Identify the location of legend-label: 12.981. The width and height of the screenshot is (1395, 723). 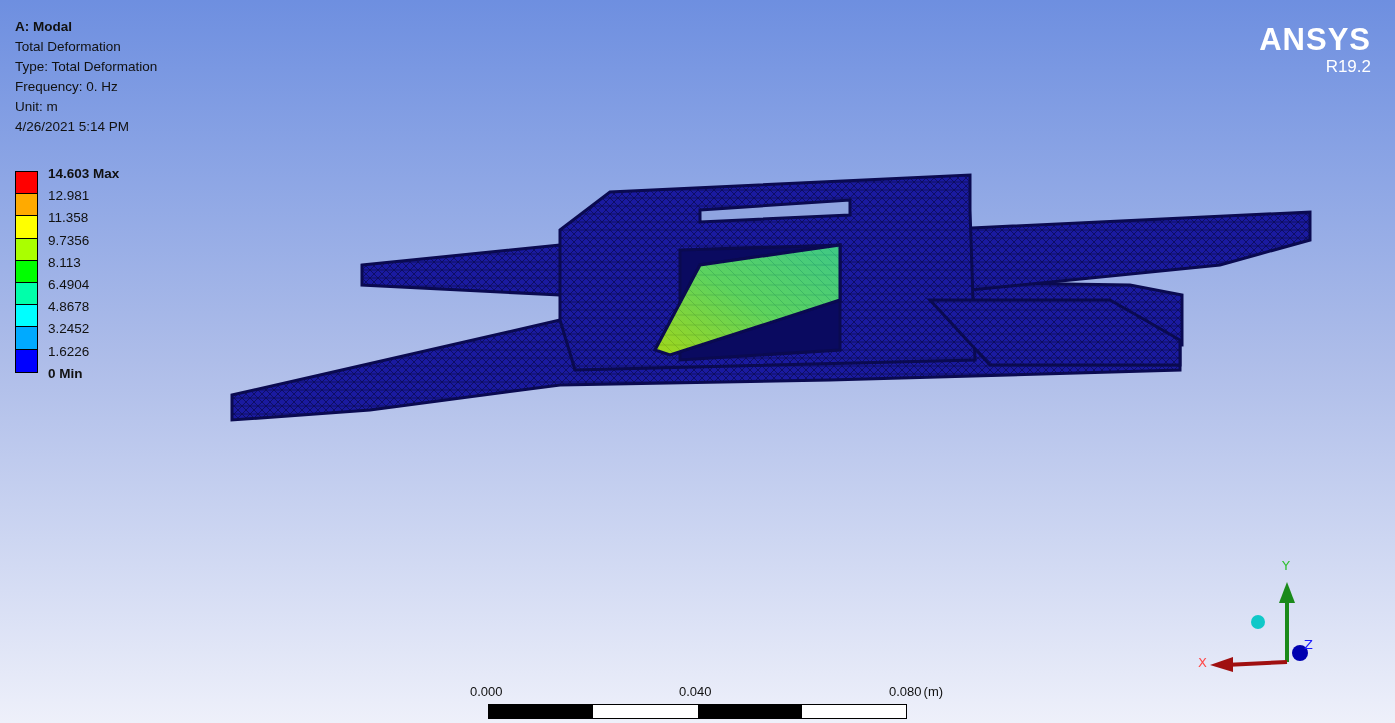
(69, 196).